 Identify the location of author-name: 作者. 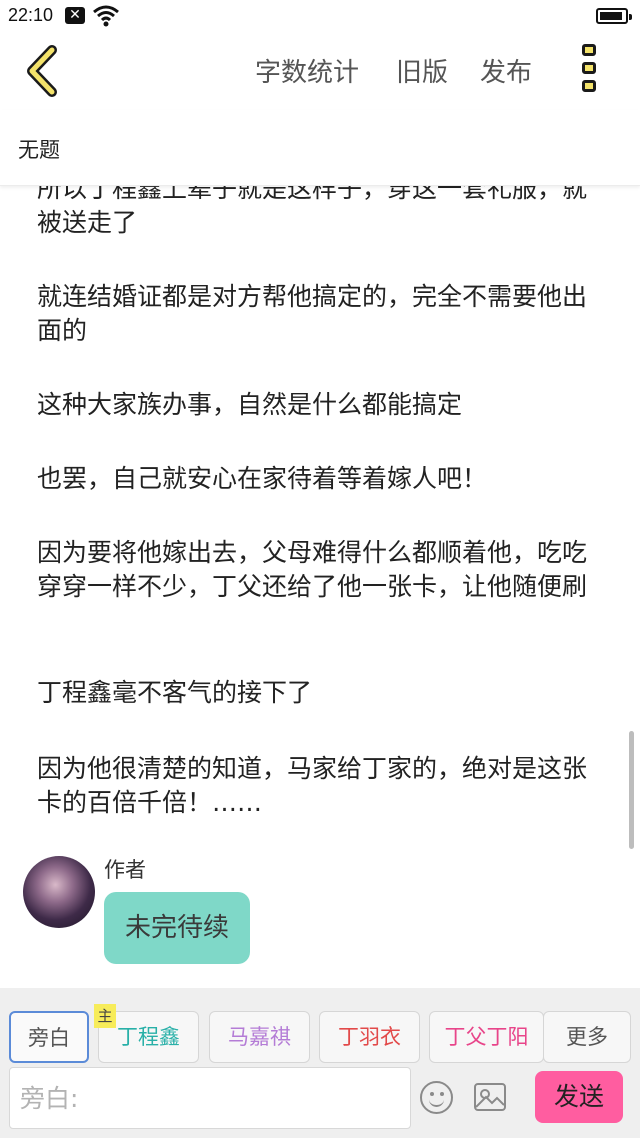
(125, 870).